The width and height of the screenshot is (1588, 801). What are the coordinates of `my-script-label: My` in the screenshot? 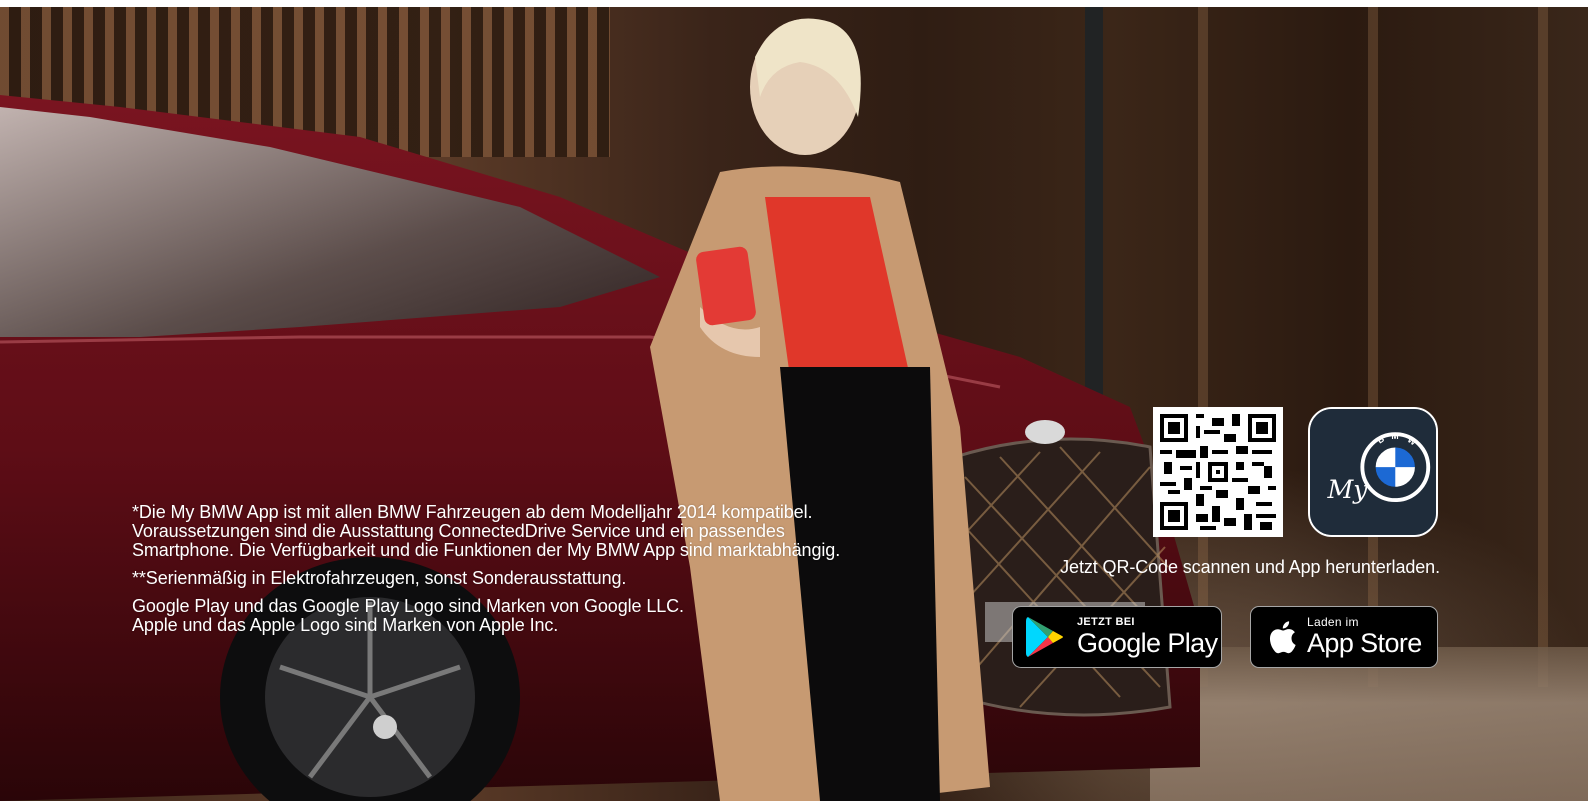 It's located at (1347, 489).